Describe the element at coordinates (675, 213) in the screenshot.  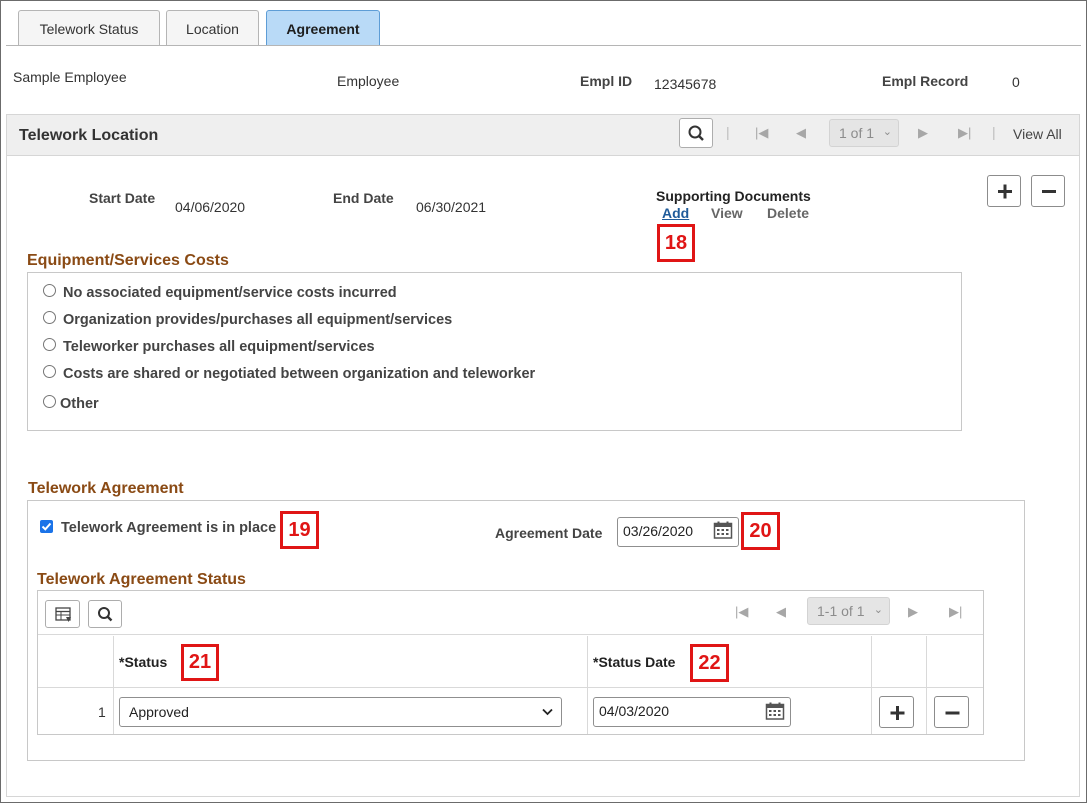
I see `add-document-link: Add` at that location.